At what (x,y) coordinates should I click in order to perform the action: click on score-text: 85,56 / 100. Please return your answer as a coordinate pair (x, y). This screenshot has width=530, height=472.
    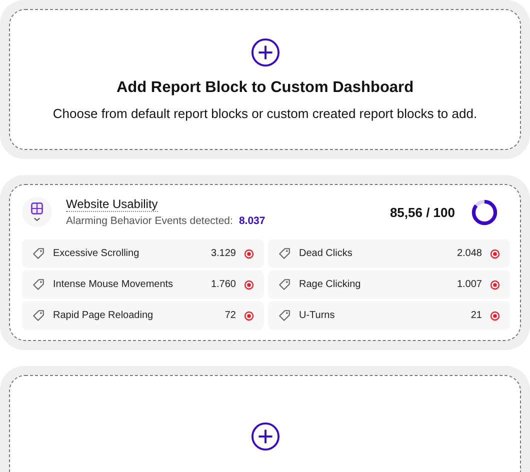
    Looking at the image, I should click on (422, 212).